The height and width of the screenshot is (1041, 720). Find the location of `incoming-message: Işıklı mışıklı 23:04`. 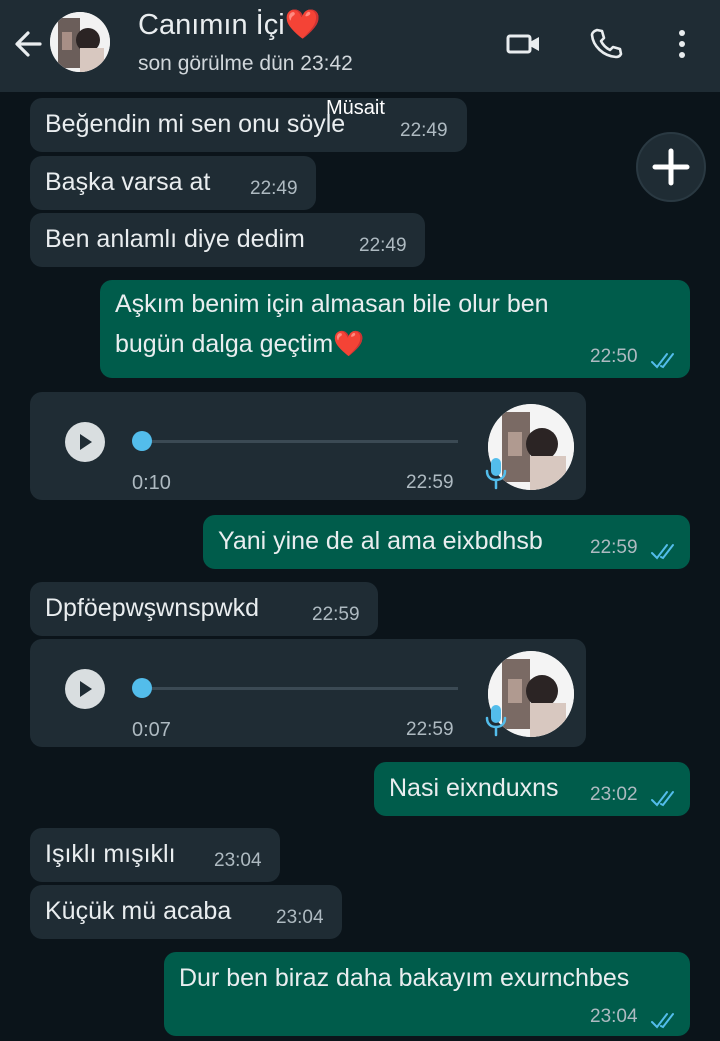

incoming-message: Işıklı mışıklı 23:04 is located at coordinates (155, 855).